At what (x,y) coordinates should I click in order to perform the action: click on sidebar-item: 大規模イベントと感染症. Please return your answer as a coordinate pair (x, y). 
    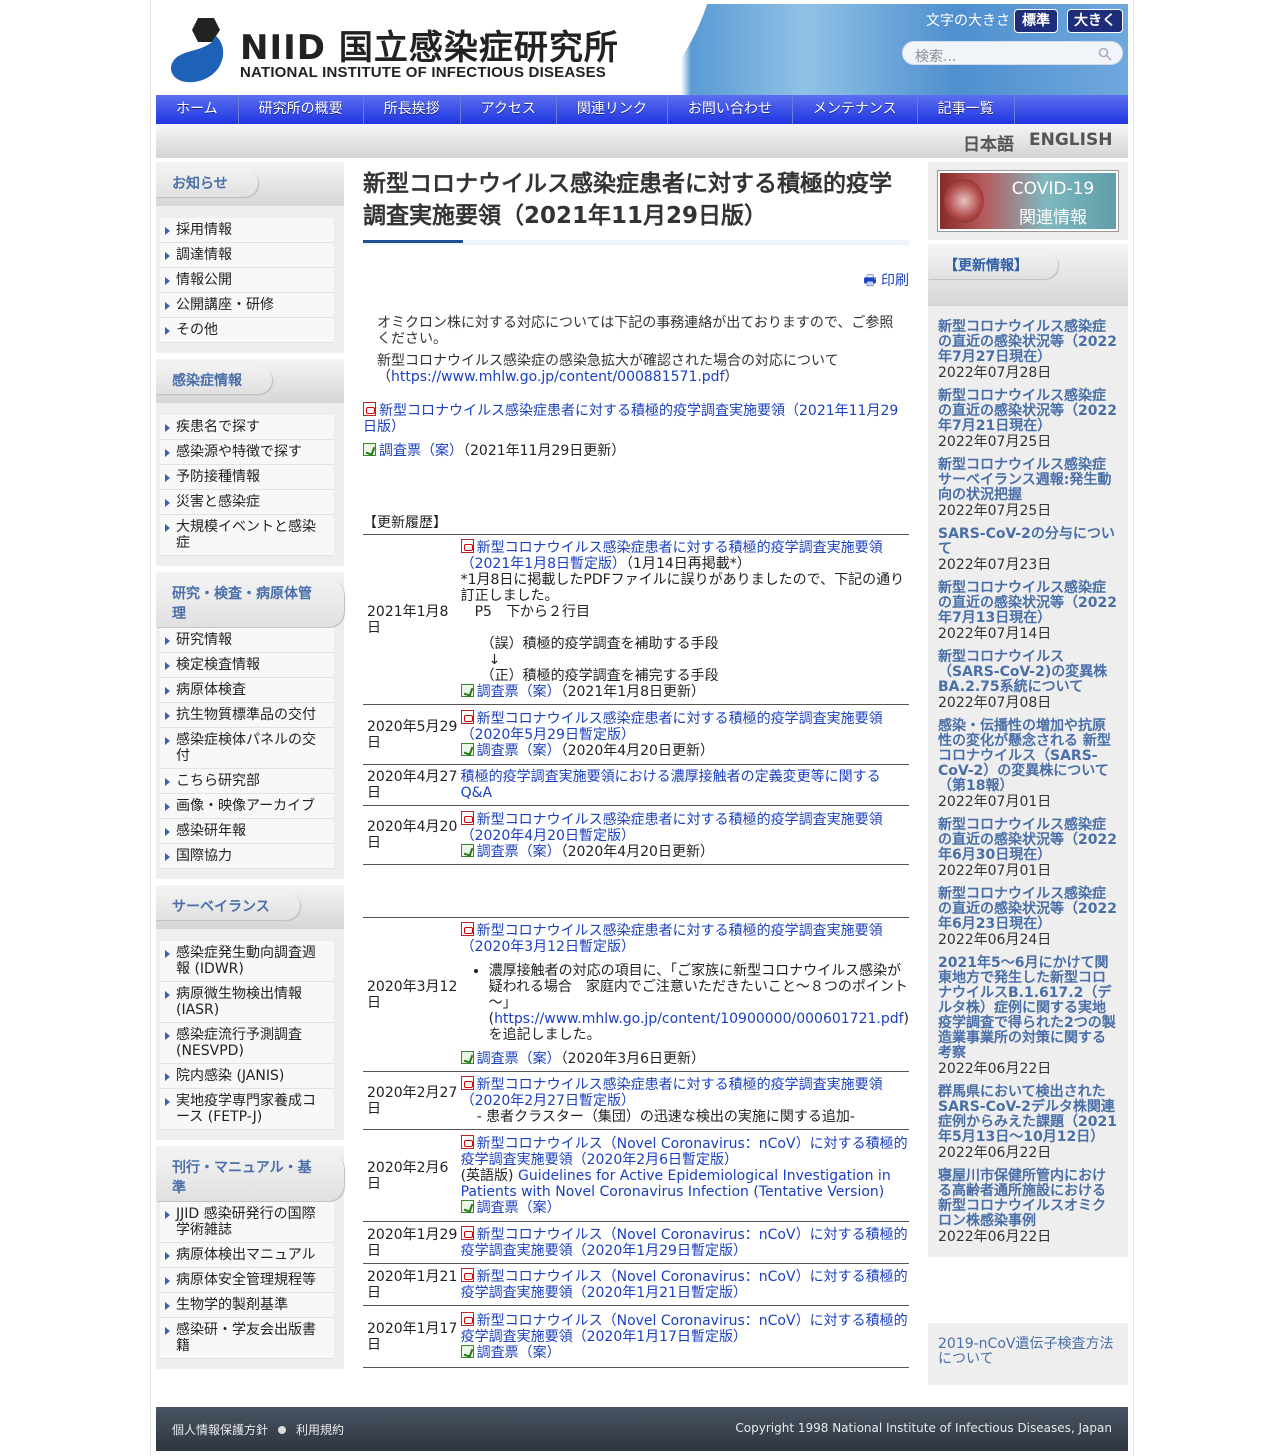
    Looking at the image, I should click on (247, 535).